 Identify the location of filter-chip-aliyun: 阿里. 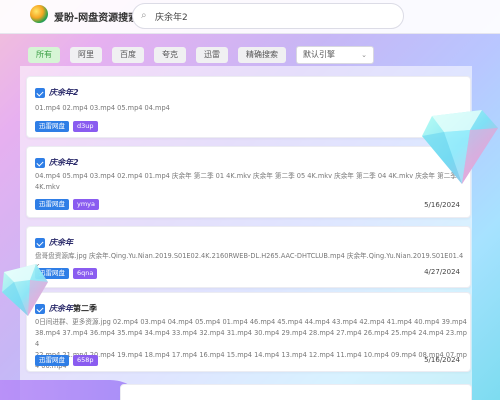
(86, 55).